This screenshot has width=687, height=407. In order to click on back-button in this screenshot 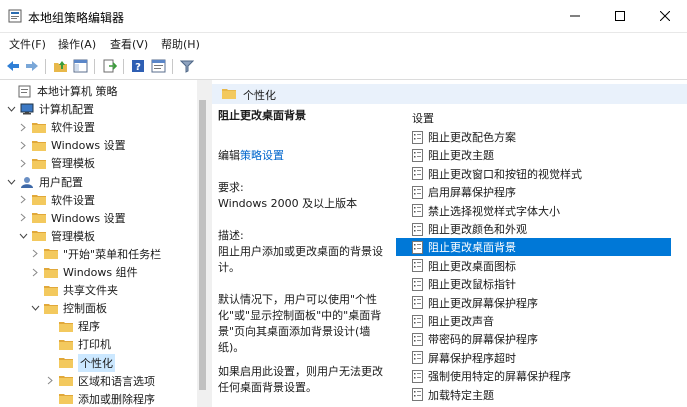, I will do `click(13, 66)`.